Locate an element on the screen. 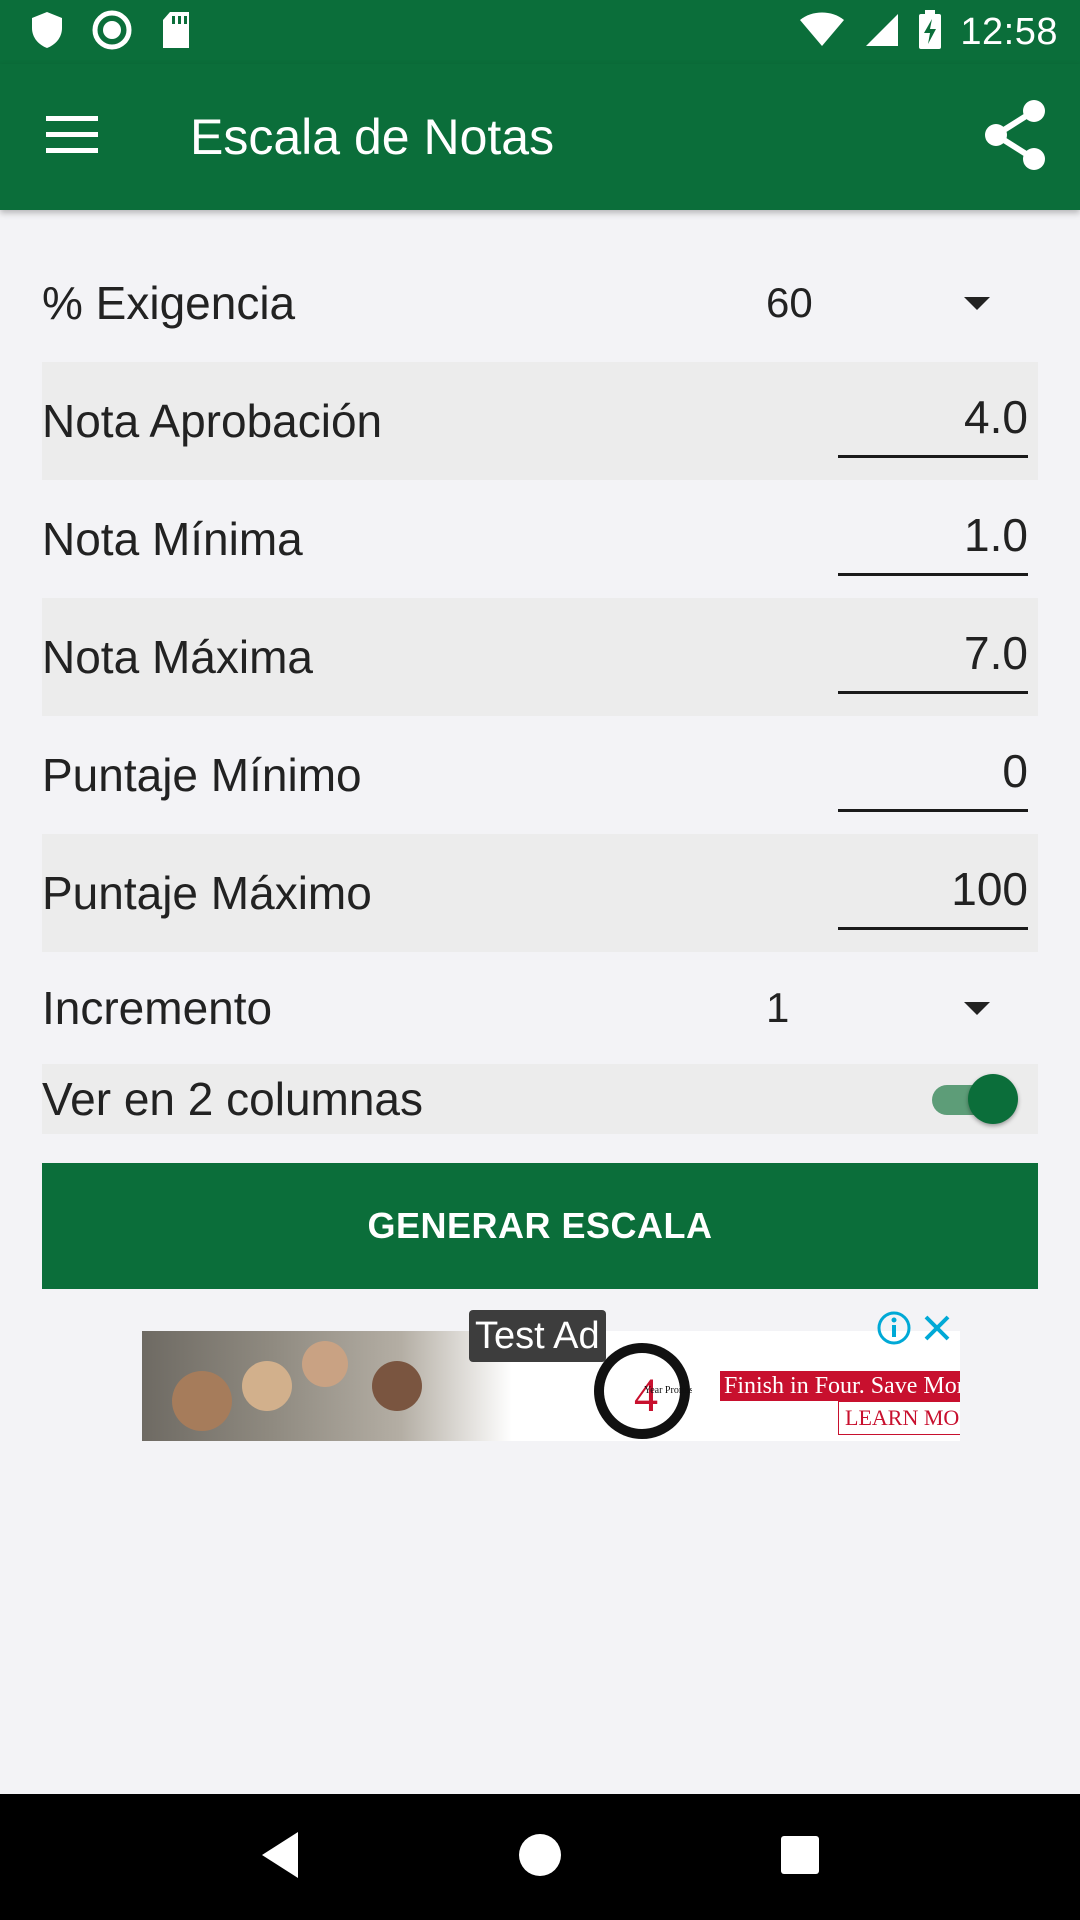 The height and width of the screenshot is (1920, 1080). signal-icon is located at coordinates (882, 32).